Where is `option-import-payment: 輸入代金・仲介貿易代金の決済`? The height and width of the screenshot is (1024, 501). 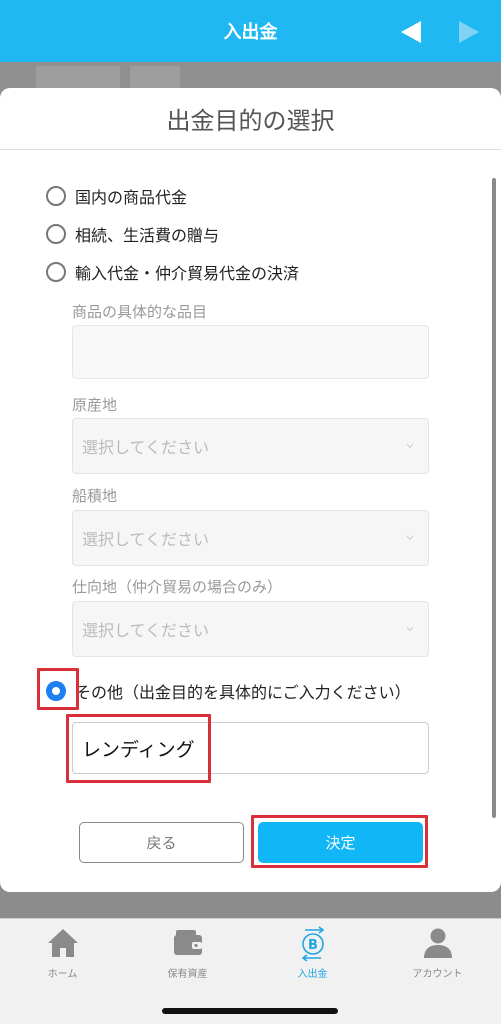 option-import-payment: 輸入代金・仲介貿易代金の決済 is located at coordinates (172, 272).